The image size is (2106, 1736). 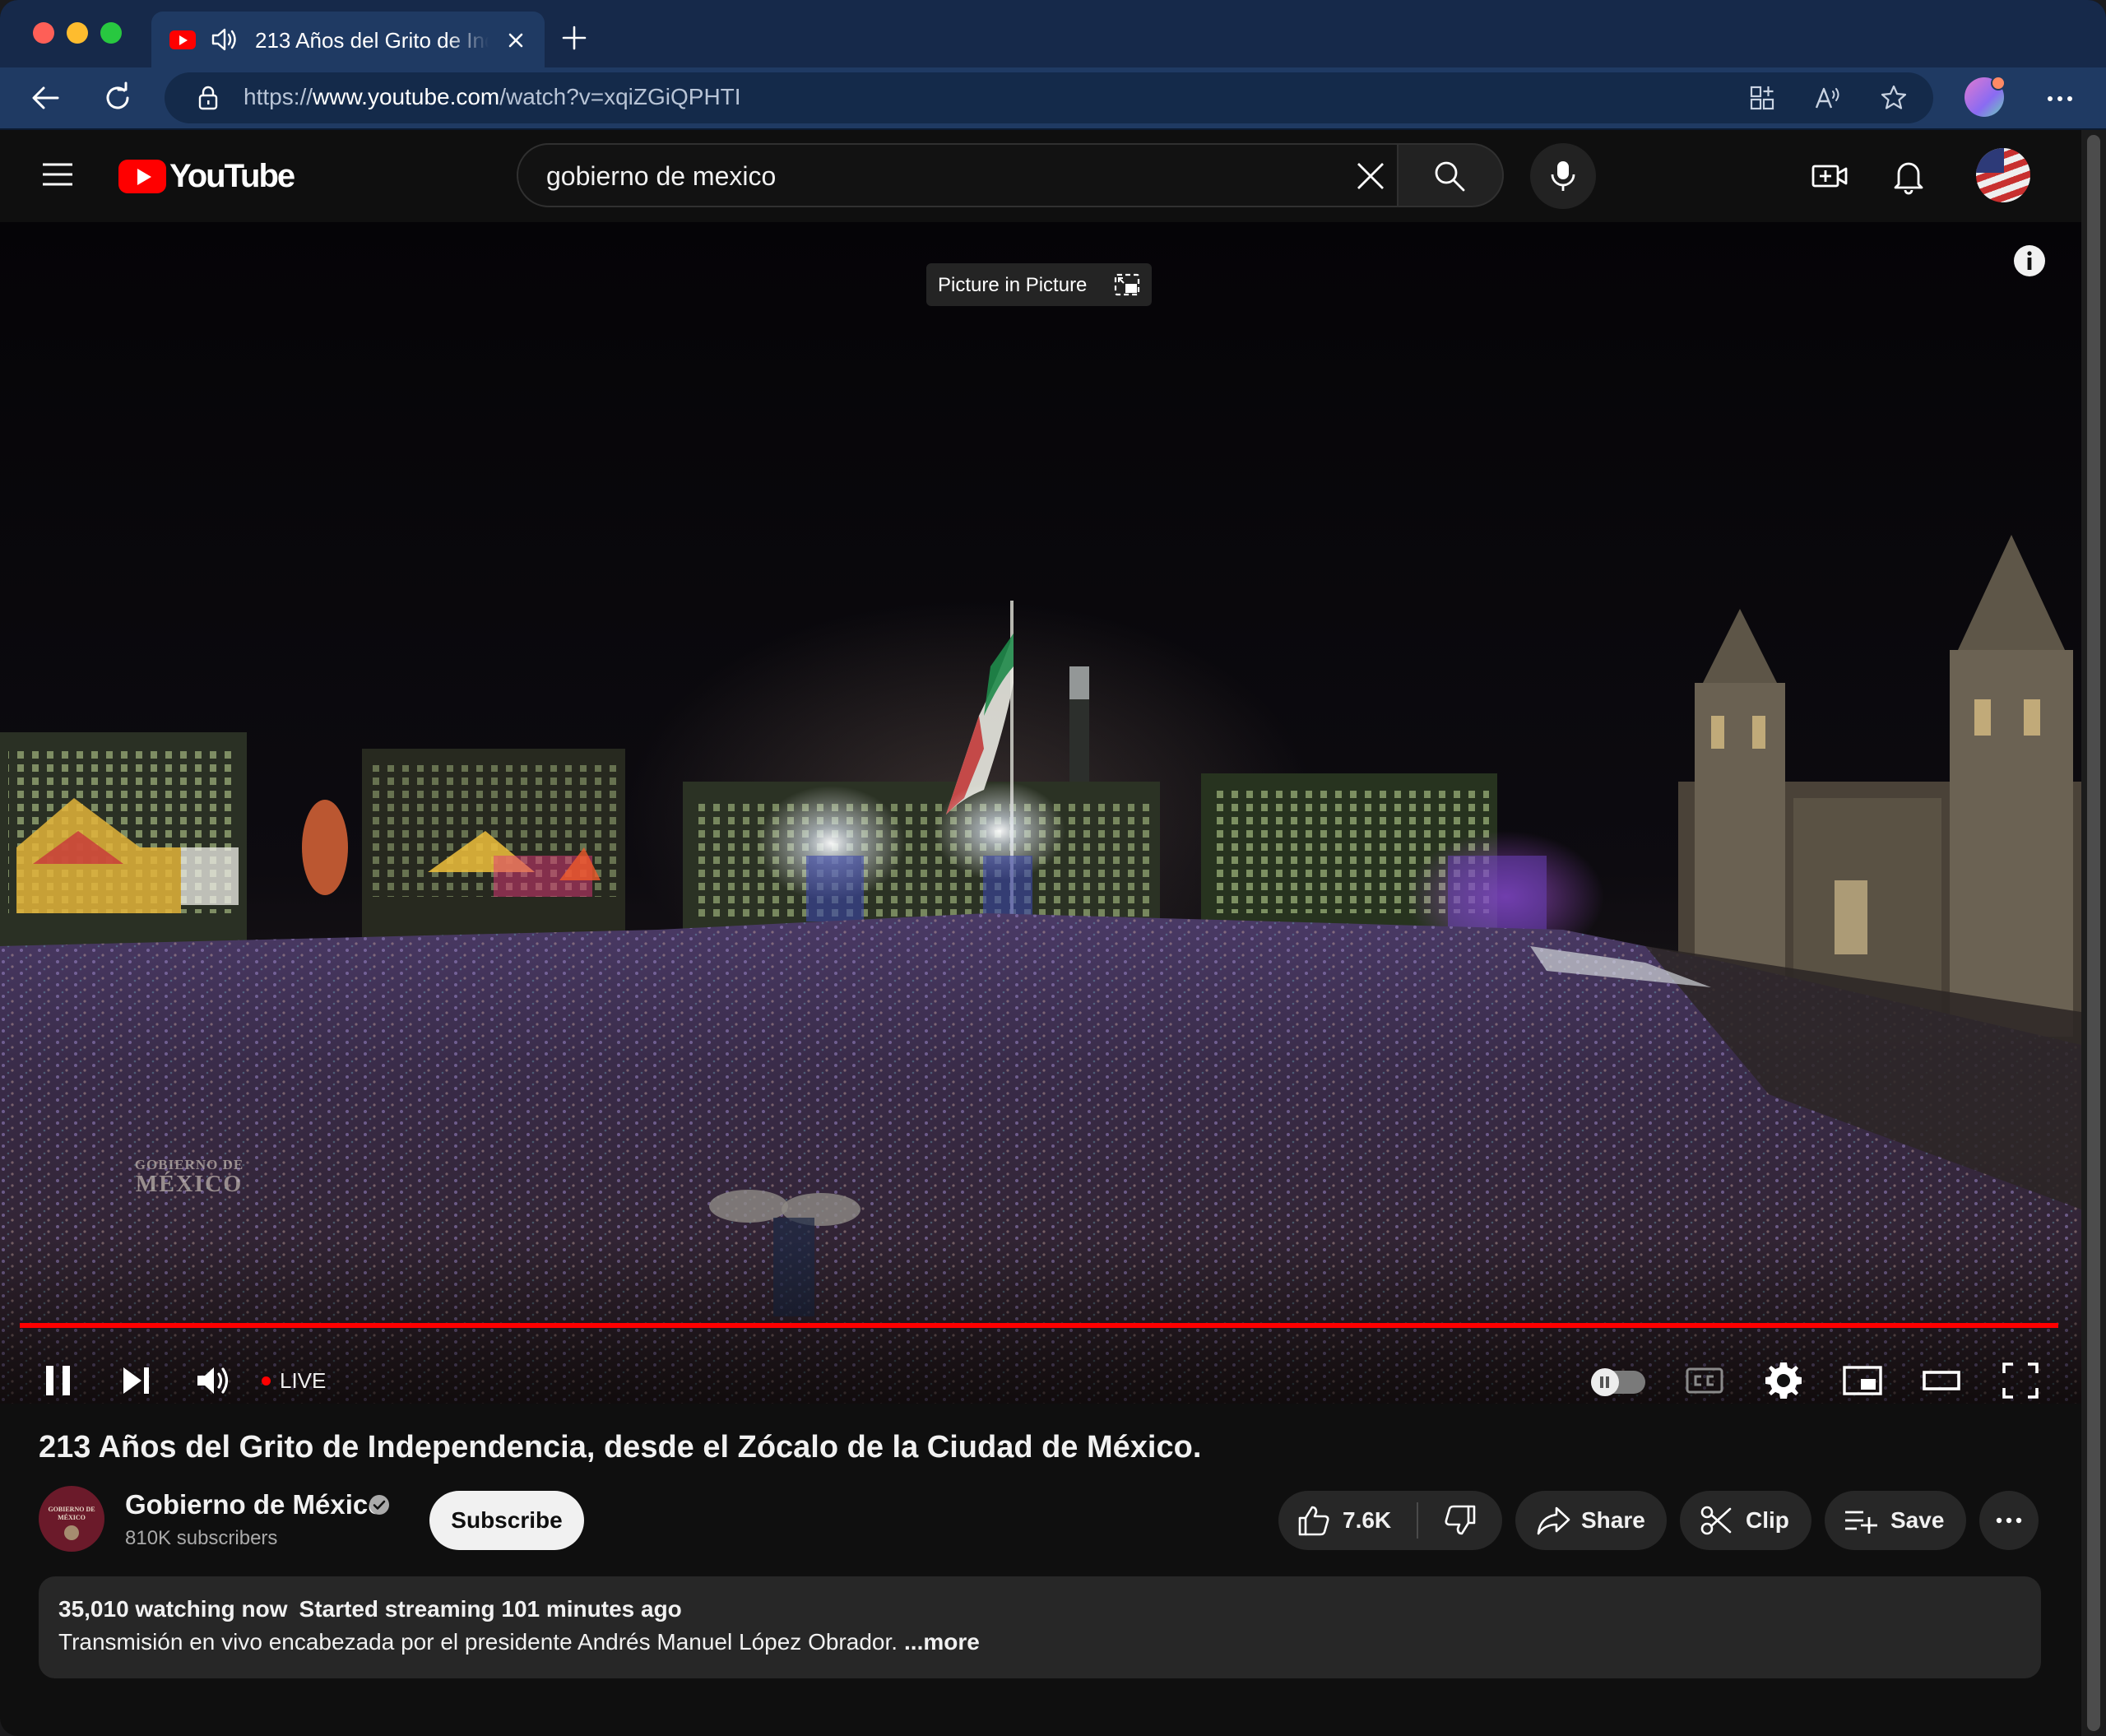 I want to click on theater-mode-icon, so click(x=1941, y=1381).